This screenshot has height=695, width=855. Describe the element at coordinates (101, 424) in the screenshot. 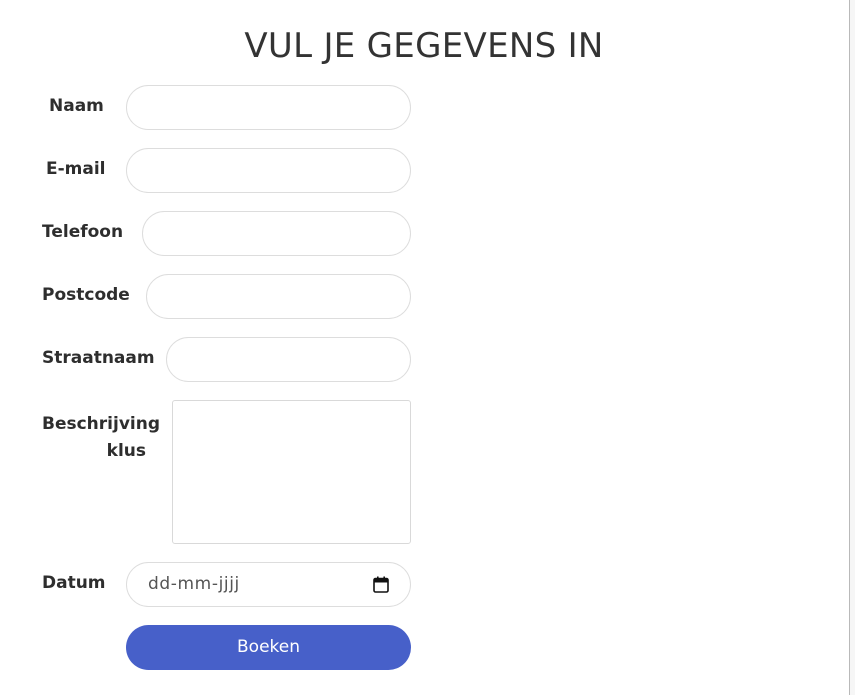

I see `beschrijving-label-line1: Beschrijving` at that location.